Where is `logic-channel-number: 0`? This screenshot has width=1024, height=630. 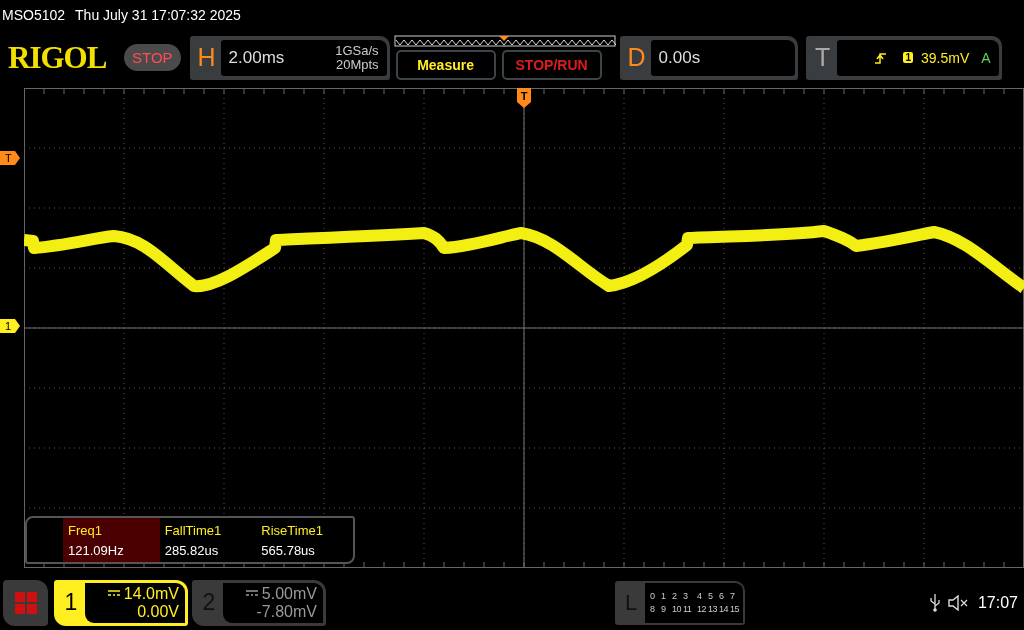 logic-channel-number: 0 is located at coordinates (653, 596).